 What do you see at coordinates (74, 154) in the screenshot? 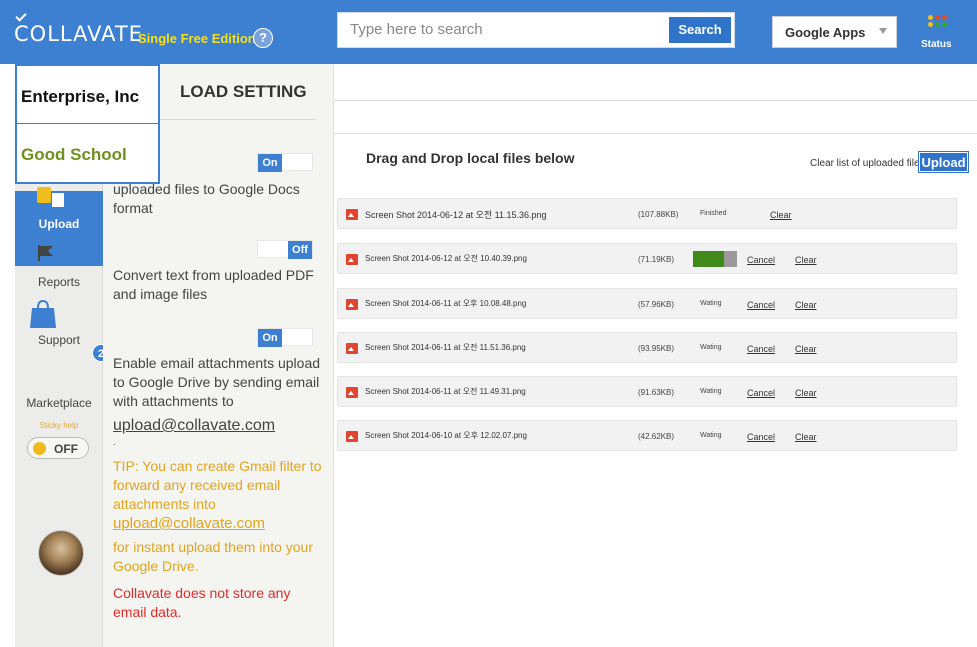
I see `org-option-label: Good School` at bounding box center [74, 154].